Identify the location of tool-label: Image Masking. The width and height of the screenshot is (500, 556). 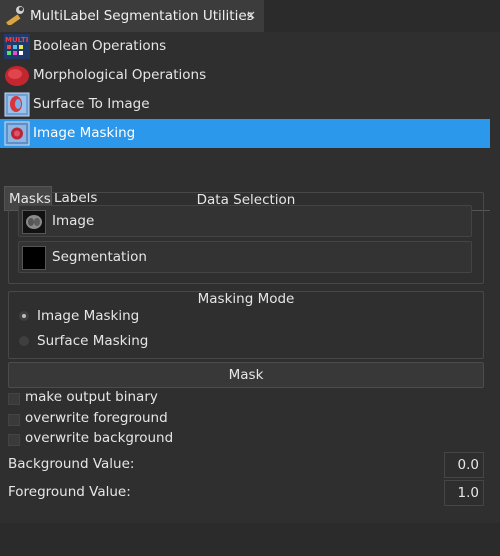
(84, 133).